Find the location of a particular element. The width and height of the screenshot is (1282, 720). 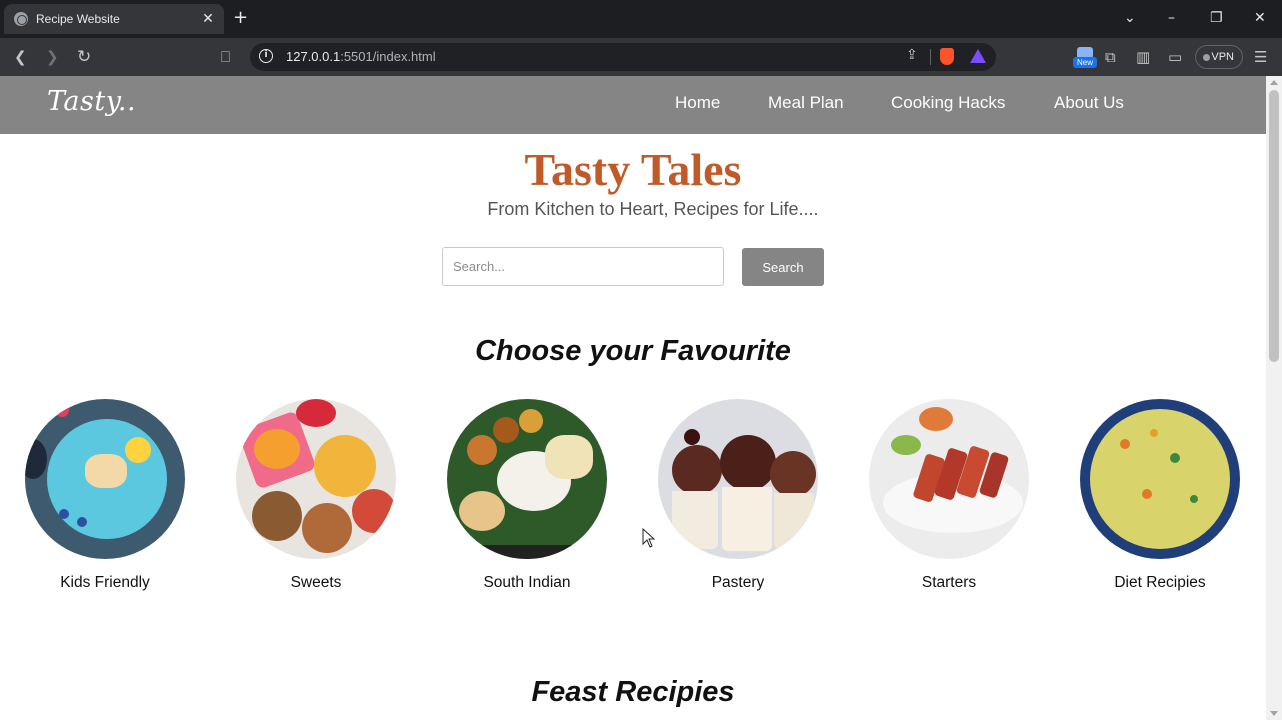

share-icon: ⇪ is located at coordinates (912, 55).